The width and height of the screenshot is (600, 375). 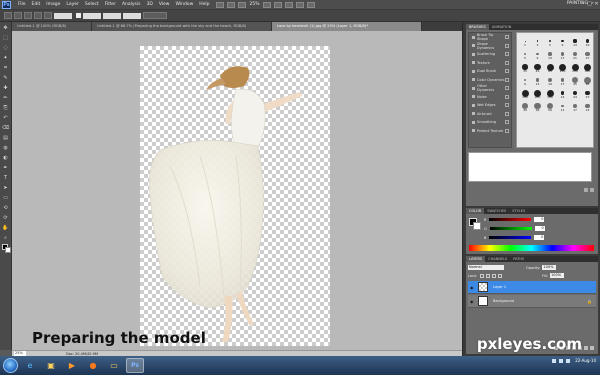 What do you see at coordinates (531, 248) in the screenshot?
I see `color-spectrum-ramp` at bounding box center [531, 248].